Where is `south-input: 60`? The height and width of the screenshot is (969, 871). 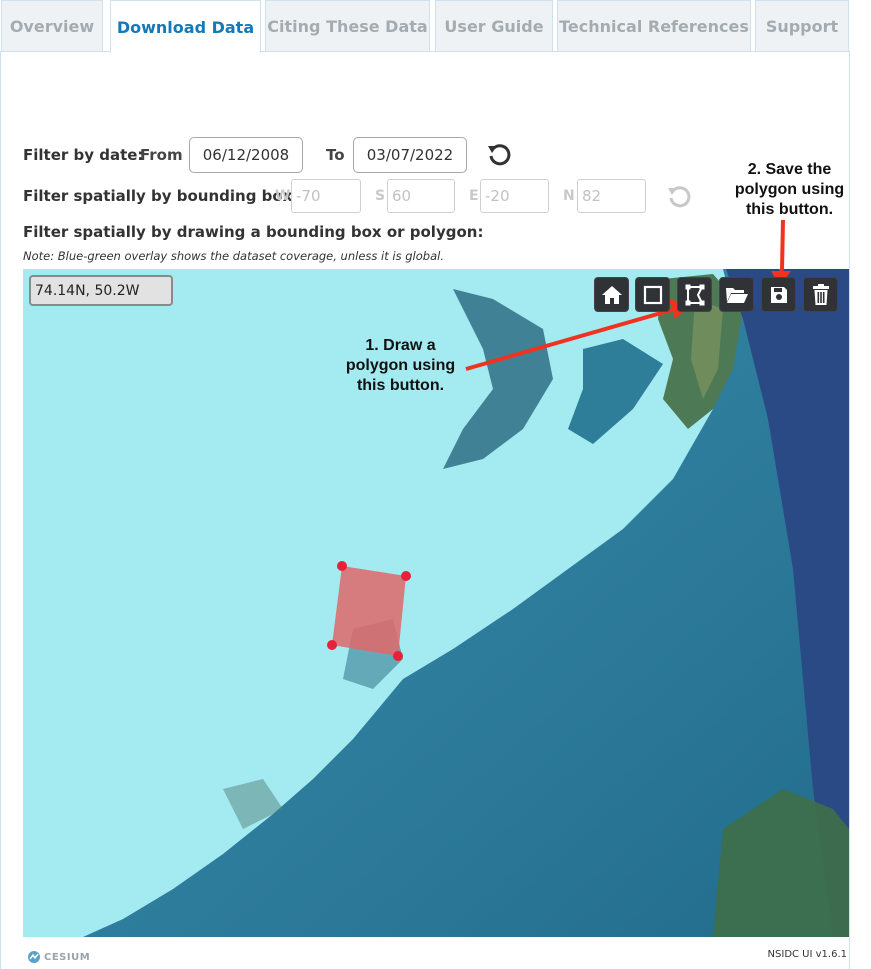
south-input: 60 is located at coordinates (421, 196).